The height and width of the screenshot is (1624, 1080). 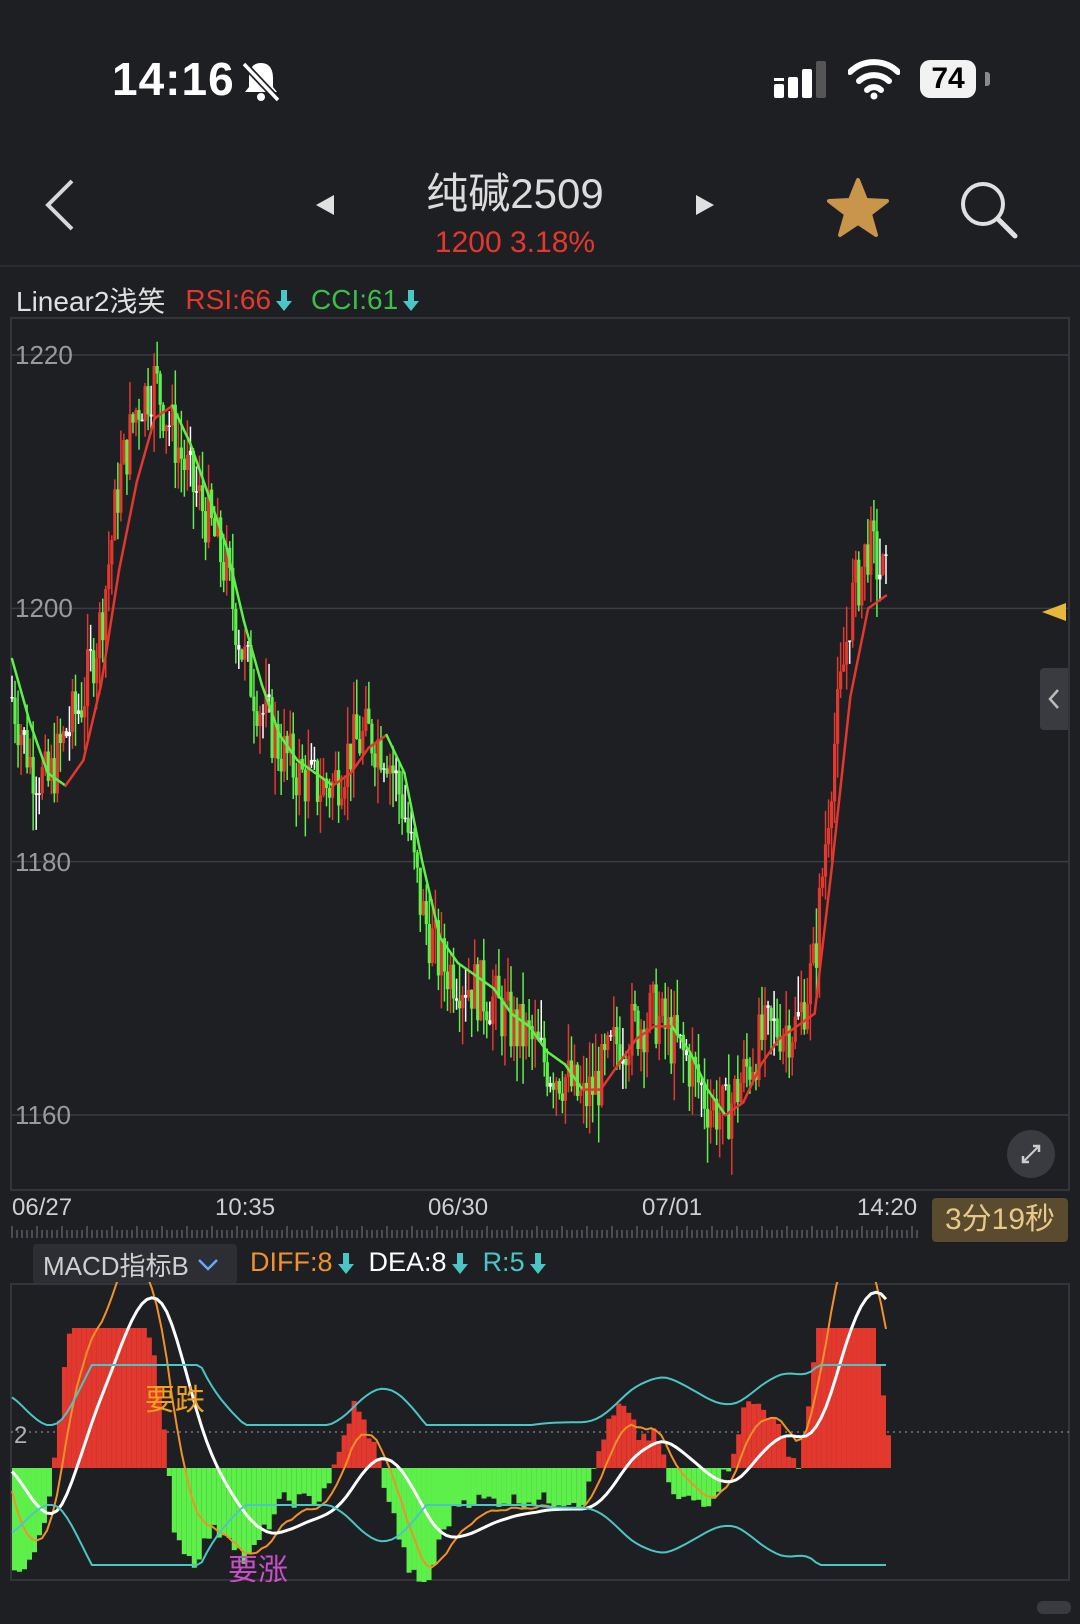 I want to click on back-button, so click(x=60, y=205).